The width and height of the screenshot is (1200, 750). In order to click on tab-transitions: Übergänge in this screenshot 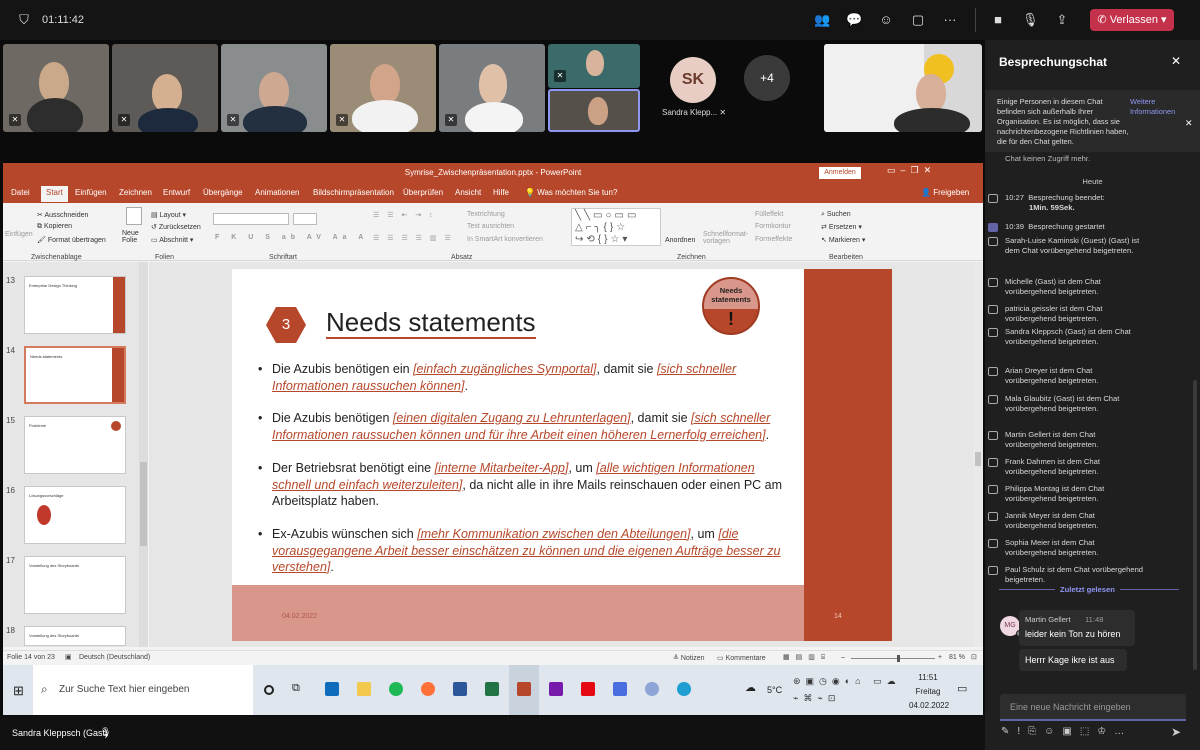, I will do `click(223, 192)`.